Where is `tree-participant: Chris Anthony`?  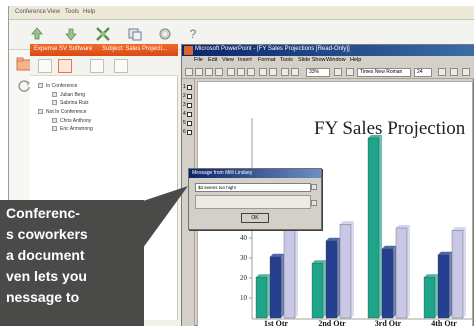
tree-participant: Chris Anthony is located at coordinates (71, 120).